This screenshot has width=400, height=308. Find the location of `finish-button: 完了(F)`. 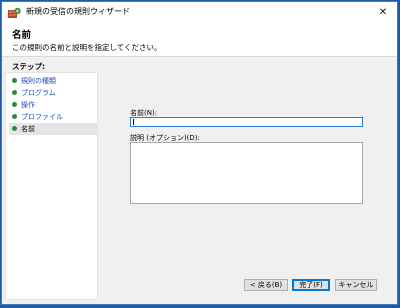

finish-button: 完了(F) is located at coordinates (311, 285).